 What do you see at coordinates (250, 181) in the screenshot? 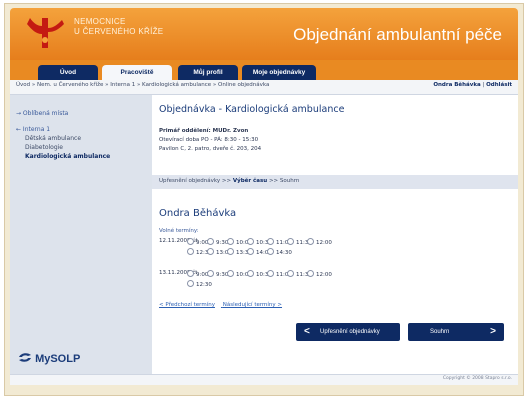
I see `step-2: Výběr času` at bounding box center [250, 181].